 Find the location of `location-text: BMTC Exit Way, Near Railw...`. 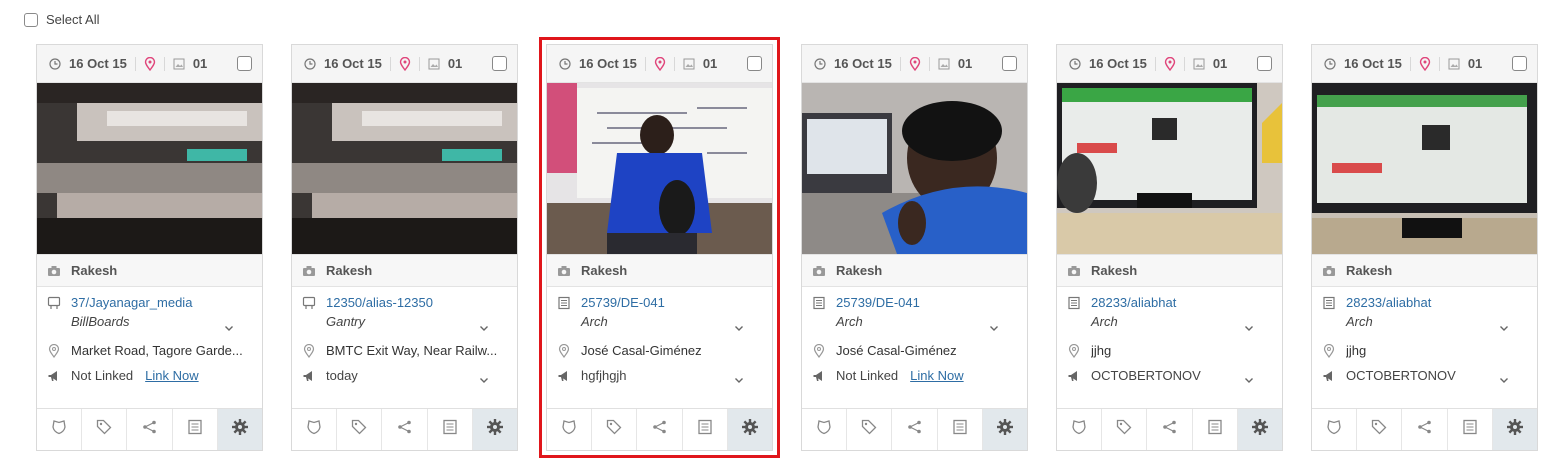

location-text: BMTC Exit Way, Near Railw... is located at coordinates (412, 350).